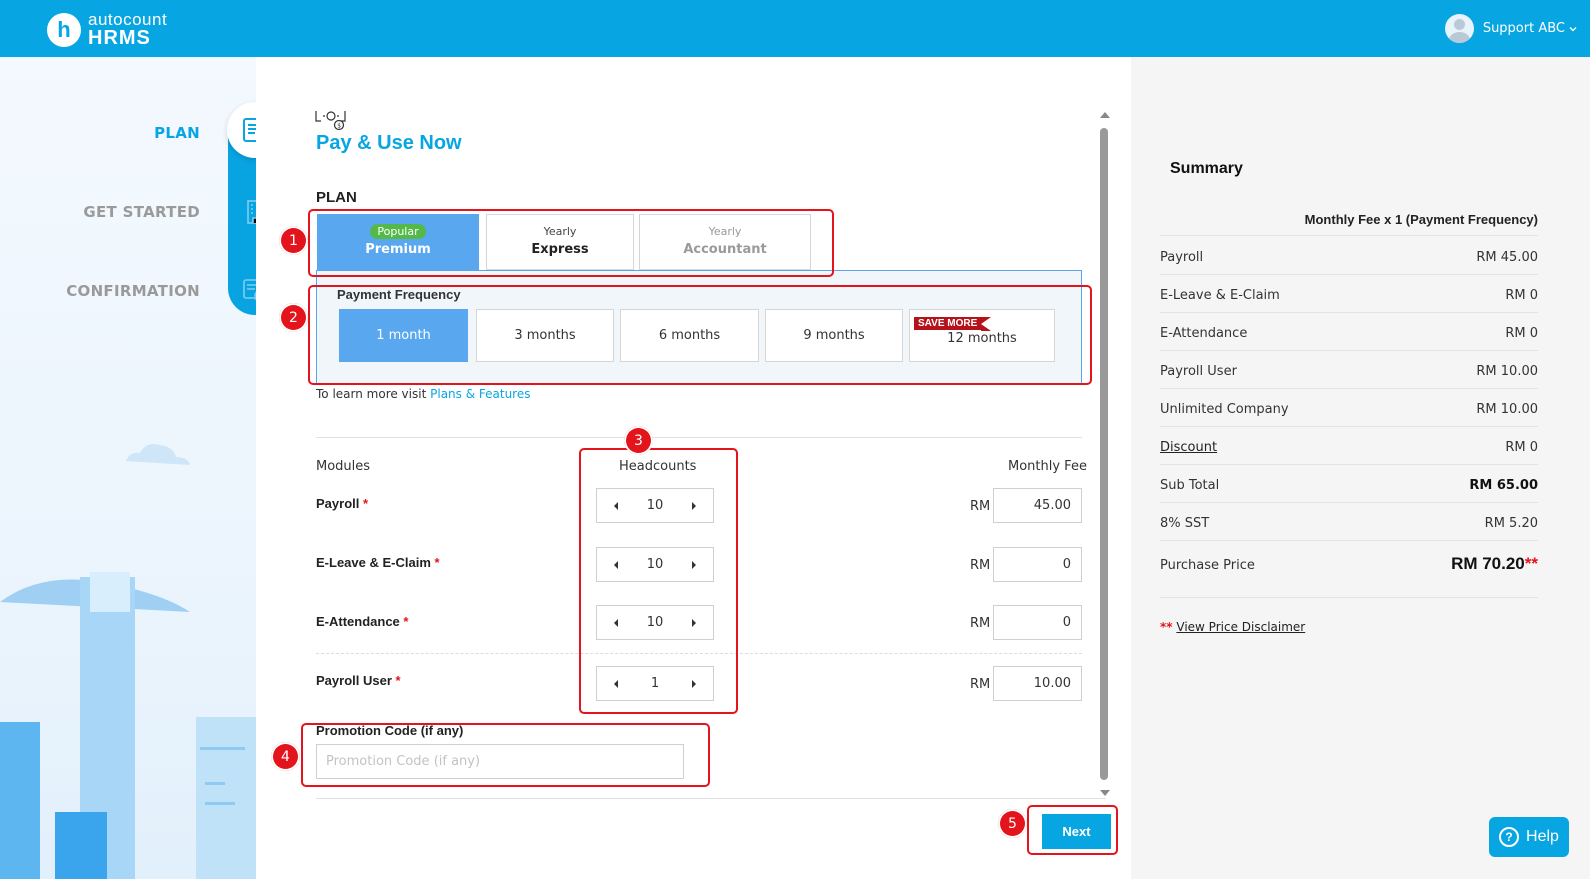 Image resolution: width=1590 pixels, height=879 pixels. I want to click on help-label: Help, so click(1542, 836).